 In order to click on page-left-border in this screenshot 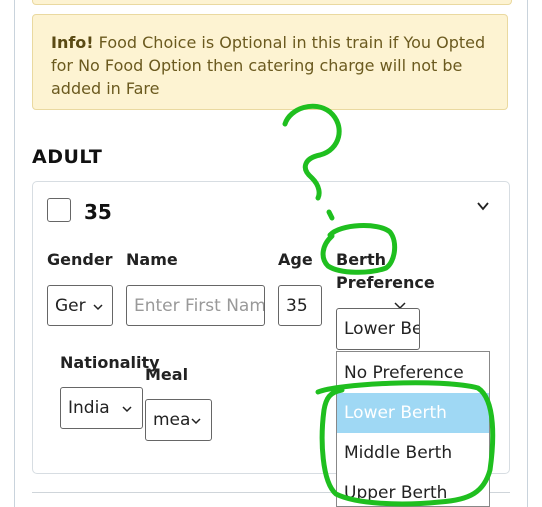, I will do `click(7, 253)`.